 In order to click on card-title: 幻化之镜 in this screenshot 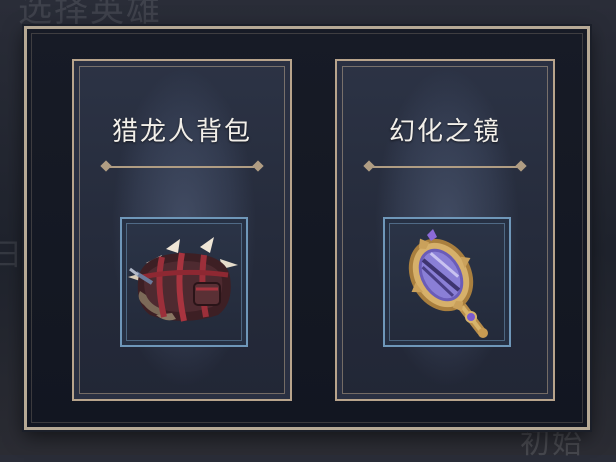, I will do `click(444, 132)`.